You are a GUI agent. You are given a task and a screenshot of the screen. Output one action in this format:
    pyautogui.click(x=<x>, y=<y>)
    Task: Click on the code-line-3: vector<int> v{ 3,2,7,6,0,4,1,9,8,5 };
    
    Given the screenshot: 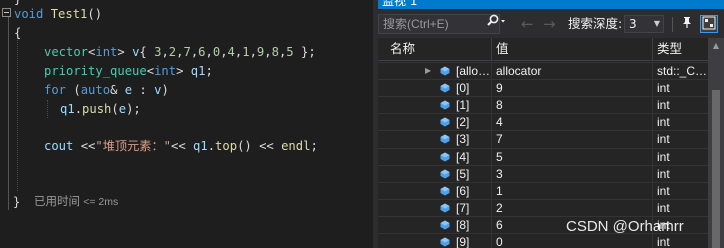 What is the action you would take?
    pyautogui.click(x=180, y=52)
    